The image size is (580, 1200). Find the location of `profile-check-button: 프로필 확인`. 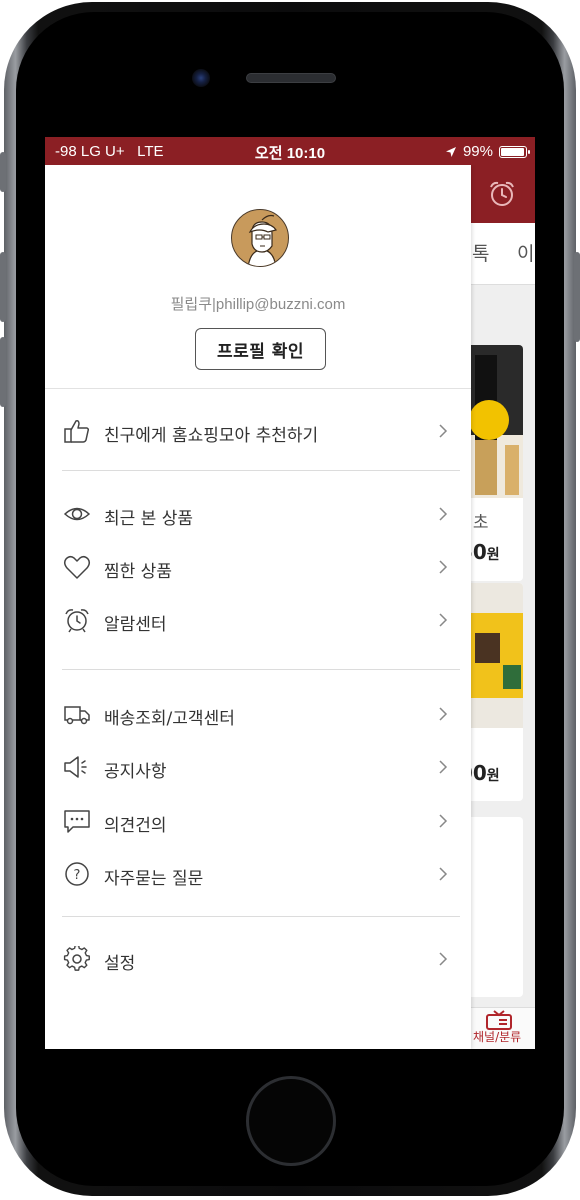

profile-check-button: 프로필 확인 is located at coordinates (260, 349).